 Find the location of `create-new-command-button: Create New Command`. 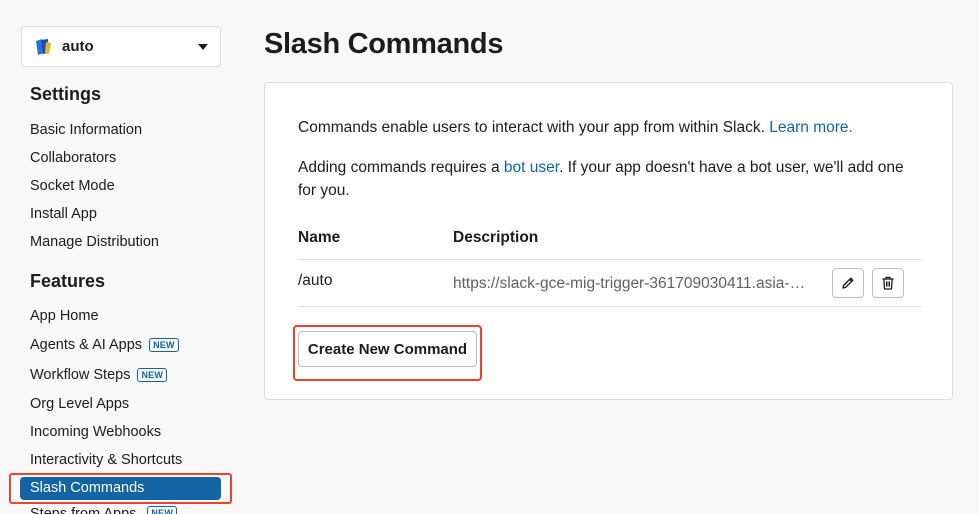

create-new-command-button: Create New Command is located at coordinates (387, 349).